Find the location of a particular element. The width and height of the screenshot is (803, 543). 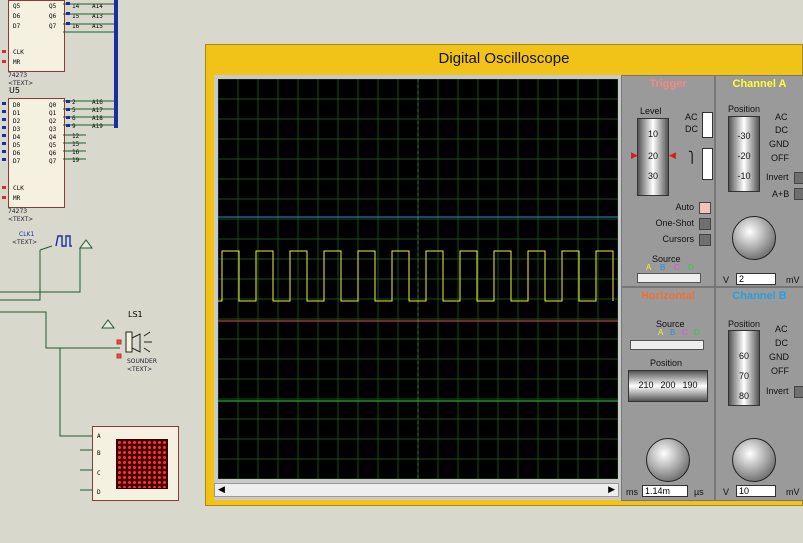

source-d-label: D is located at coordinates (691, 267).